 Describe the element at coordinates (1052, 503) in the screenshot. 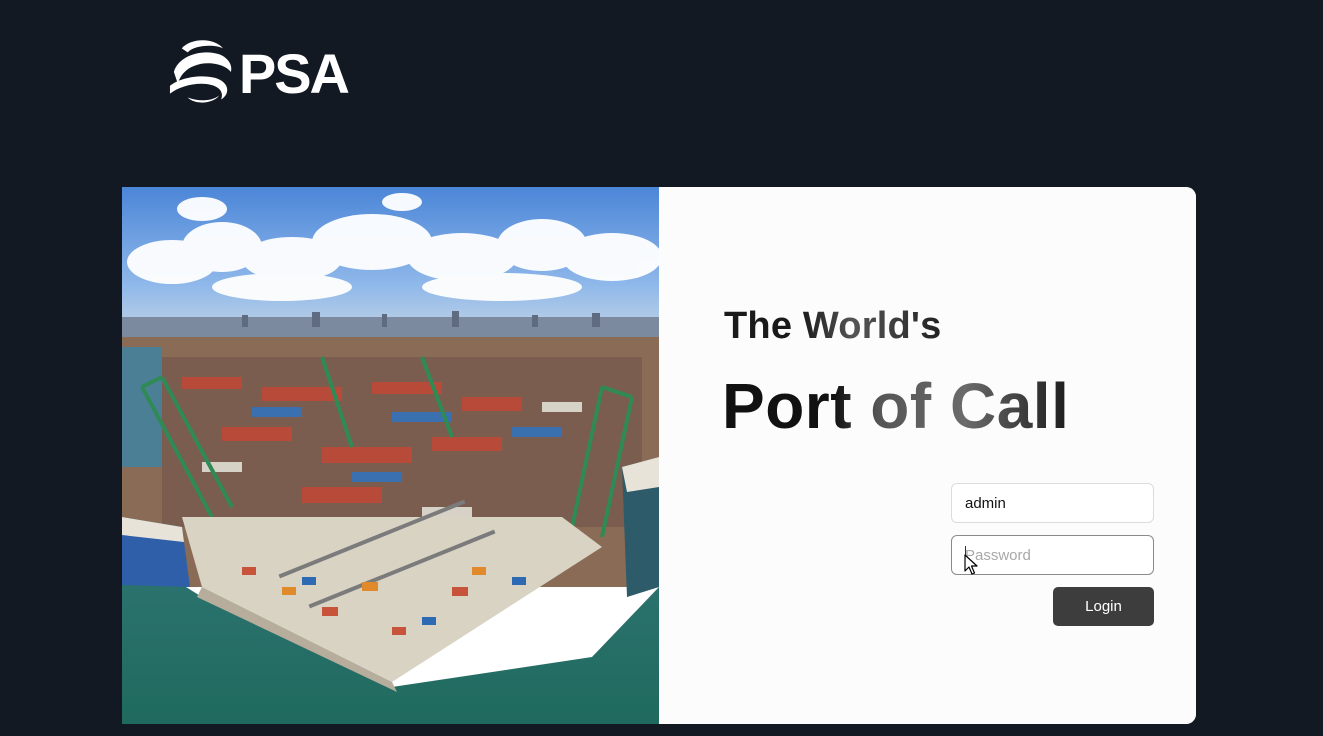

I see `username-input` at that location.